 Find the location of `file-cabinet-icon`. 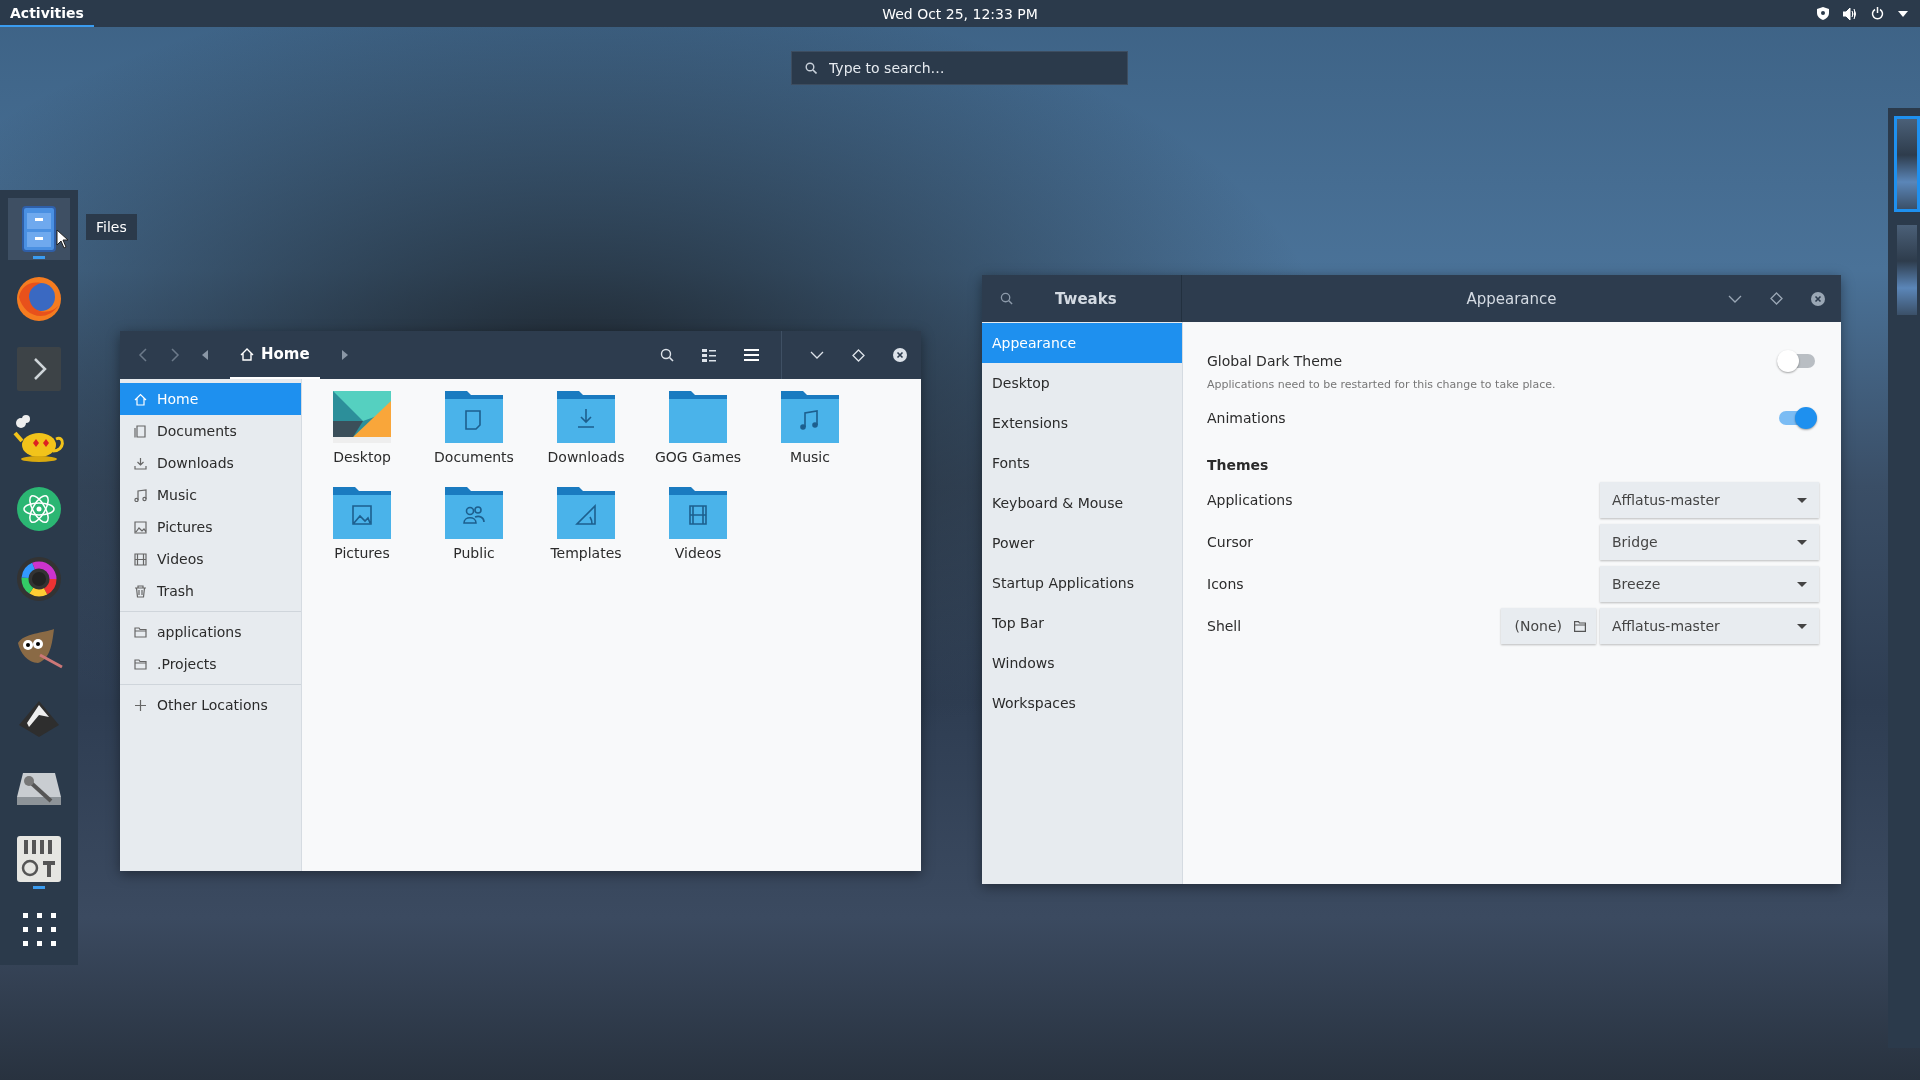

file-cabinet-icon is located at coordinates (39, 229).